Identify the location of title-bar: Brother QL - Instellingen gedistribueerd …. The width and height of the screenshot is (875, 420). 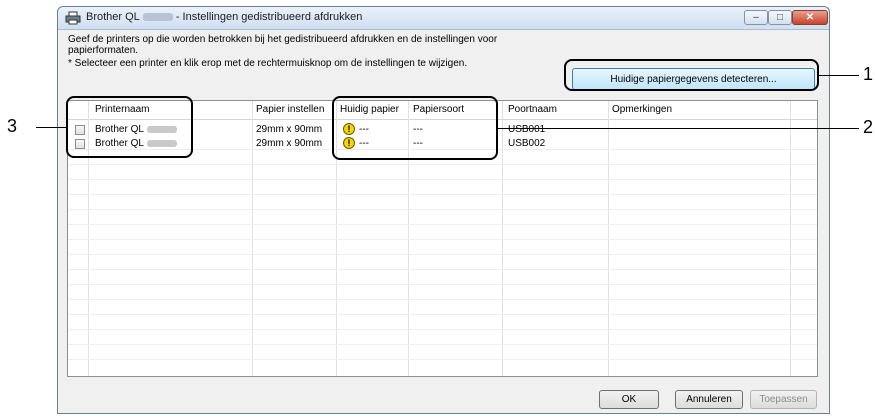
(443, 18).